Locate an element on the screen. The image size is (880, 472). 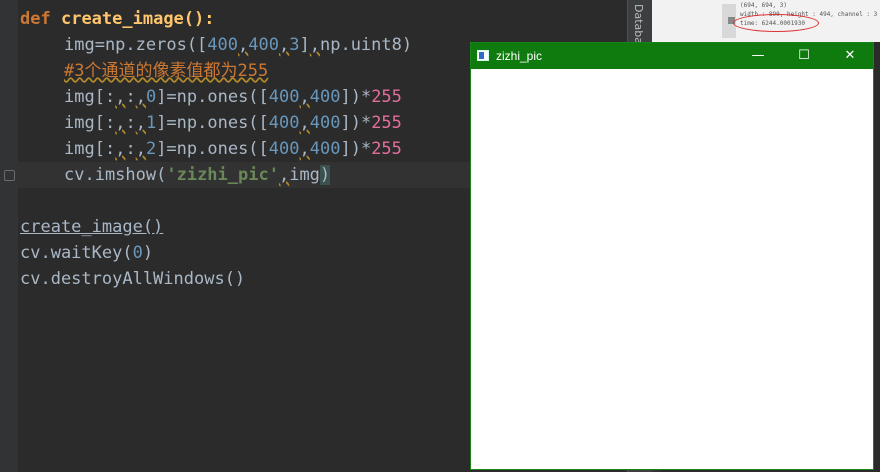
code-line-5: img[:,:,1]=np.ones([400,400])*255 is located at coordinates (233, 123).